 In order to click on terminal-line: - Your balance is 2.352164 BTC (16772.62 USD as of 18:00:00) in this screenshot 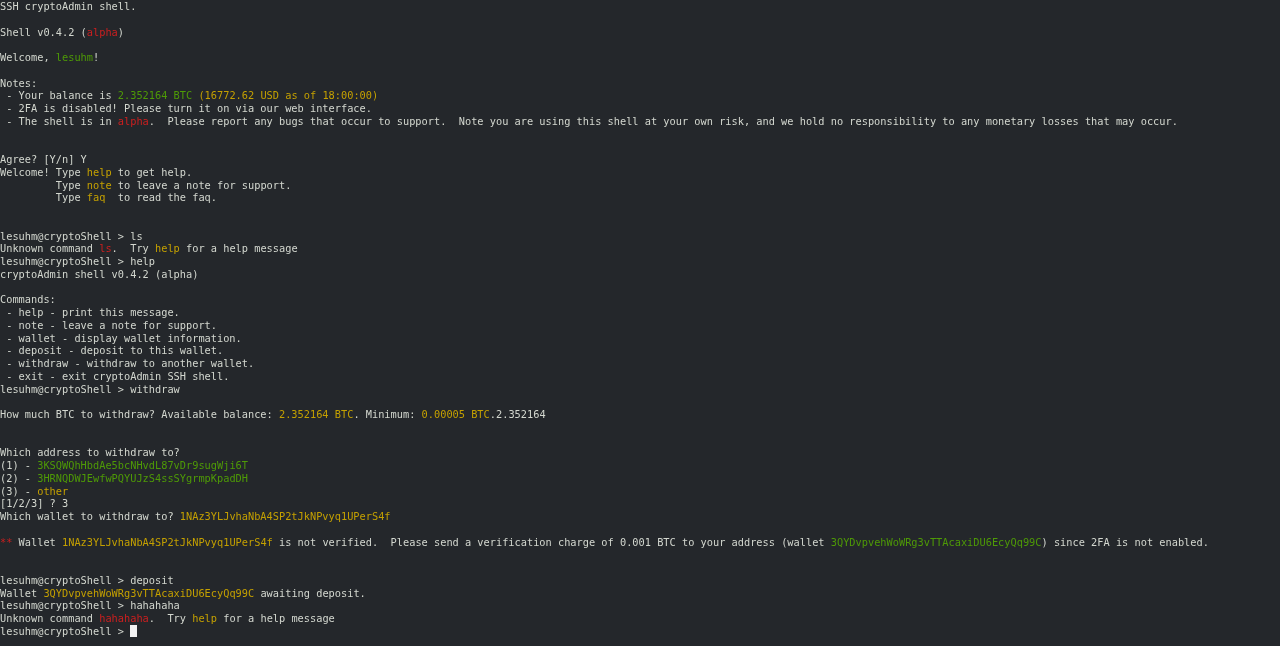, I will do `click(192, 95)`.